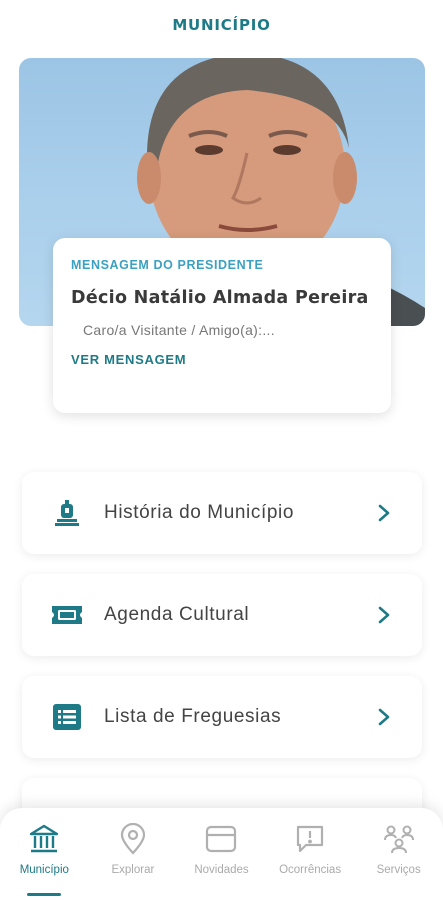 This screenshot has height=900, width=443. I want to click on services-icon, so click(399, 839).